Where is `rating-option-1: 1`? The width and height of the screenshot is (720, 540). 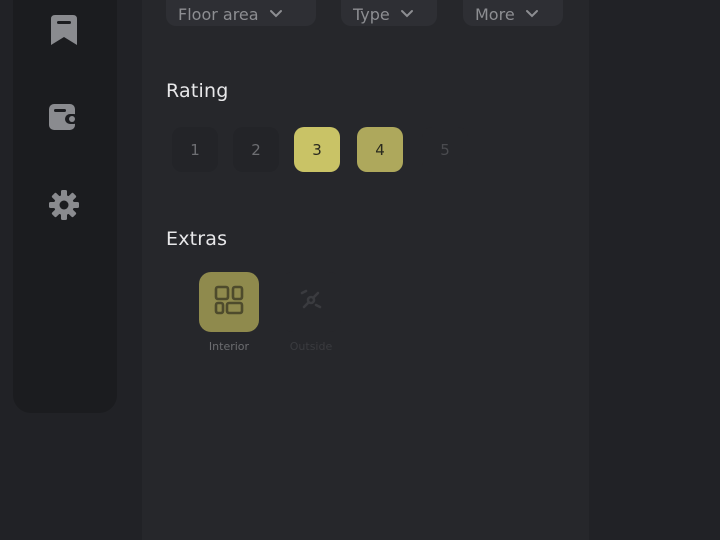
rating-option-1: 1 is located at coordinates (195, 149).